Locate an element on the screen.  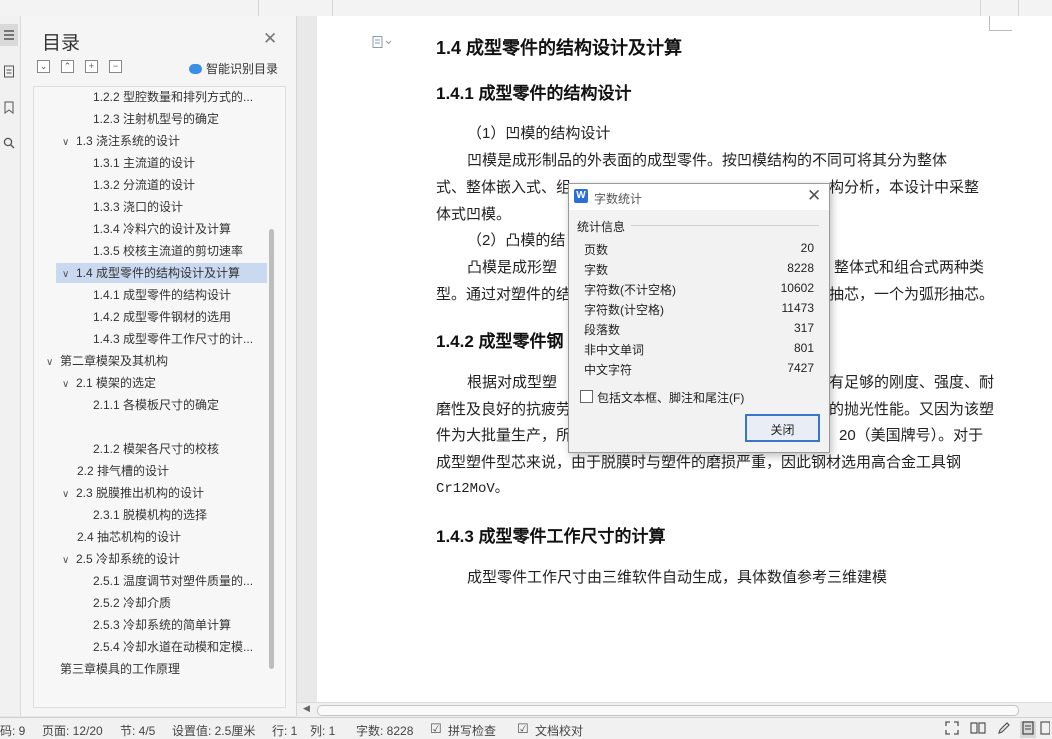
heading-1-4-3: 1.4.3 成型零件工作尺寸的计算 is located at coordinates (551, 536).